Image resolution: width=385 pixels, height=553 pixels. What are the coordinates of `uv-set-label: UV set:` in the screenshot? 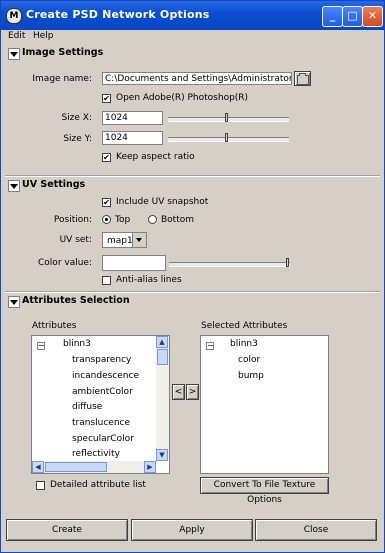 It's located at (75, 240).